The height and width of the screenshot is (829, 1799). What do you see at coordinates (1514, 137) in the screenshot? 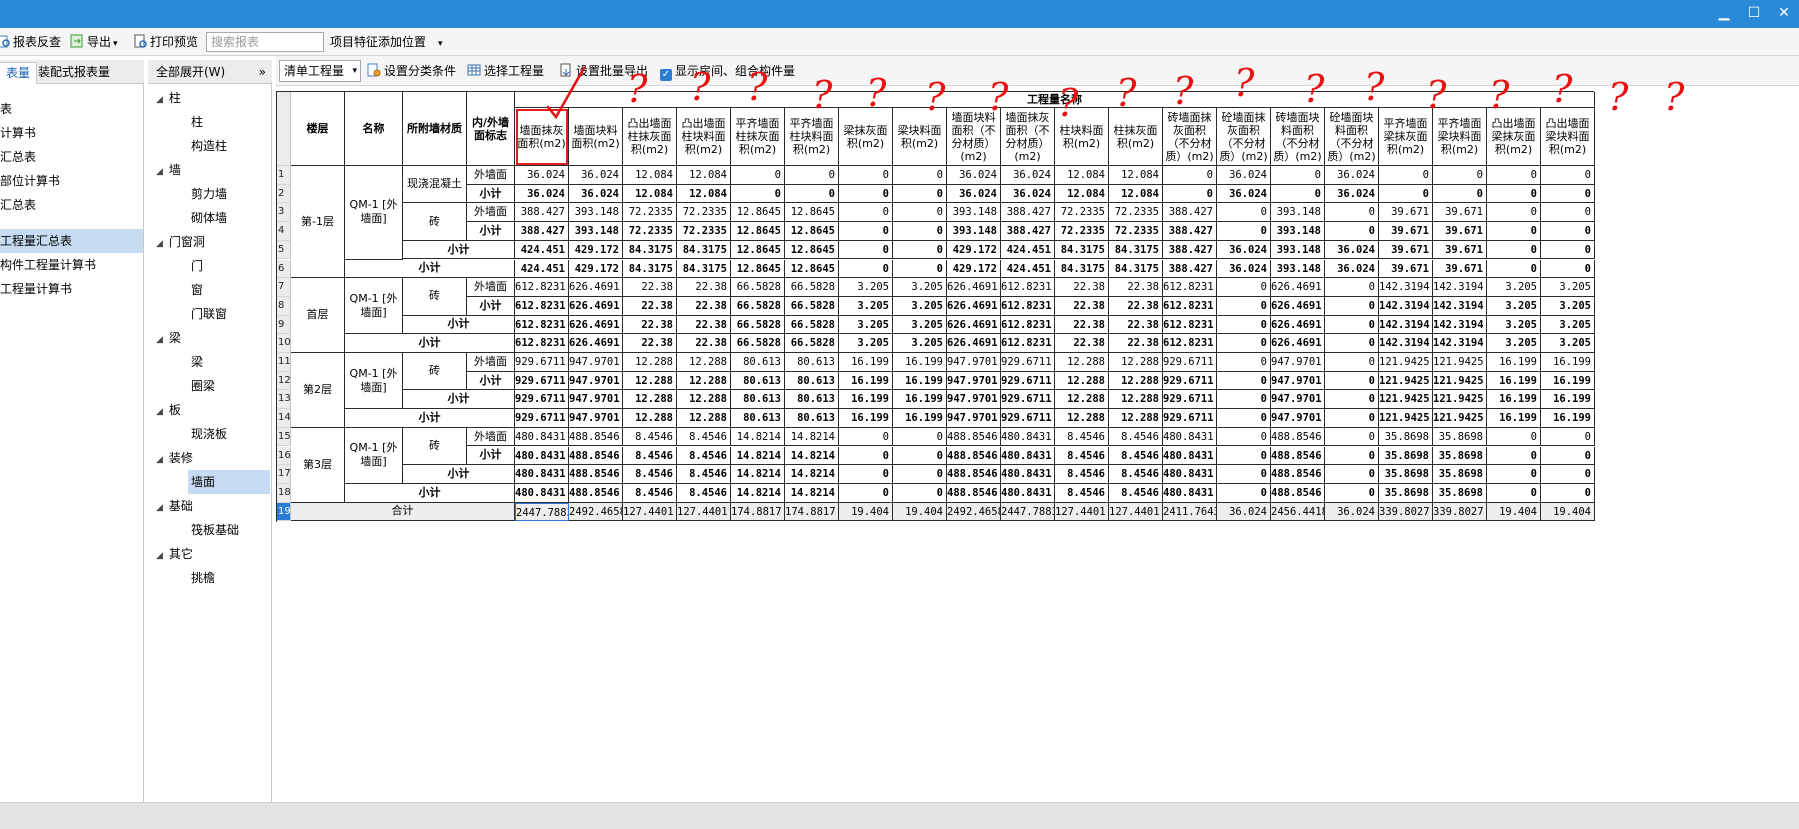
I see `column-header: 凸出墙面梁抹灰面积(m2)` at bounding box center [1514, 137].